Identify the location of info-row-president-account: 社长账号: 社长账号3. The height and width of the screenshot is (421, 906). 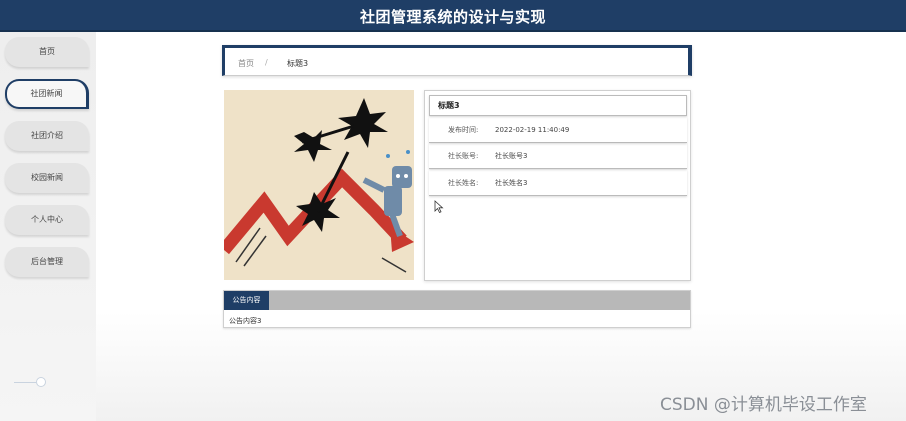
(558, 156).